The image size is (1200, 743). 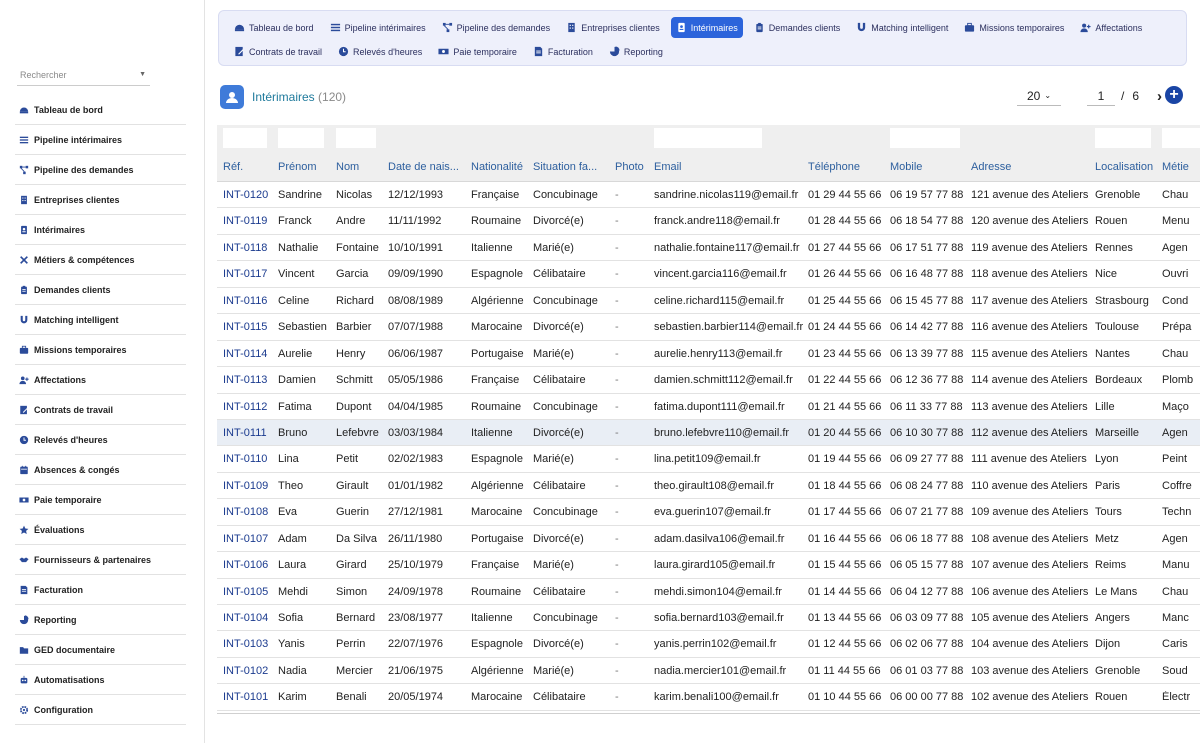 I want to click on column-header-ref: Réf., so click(x=249, y=167).